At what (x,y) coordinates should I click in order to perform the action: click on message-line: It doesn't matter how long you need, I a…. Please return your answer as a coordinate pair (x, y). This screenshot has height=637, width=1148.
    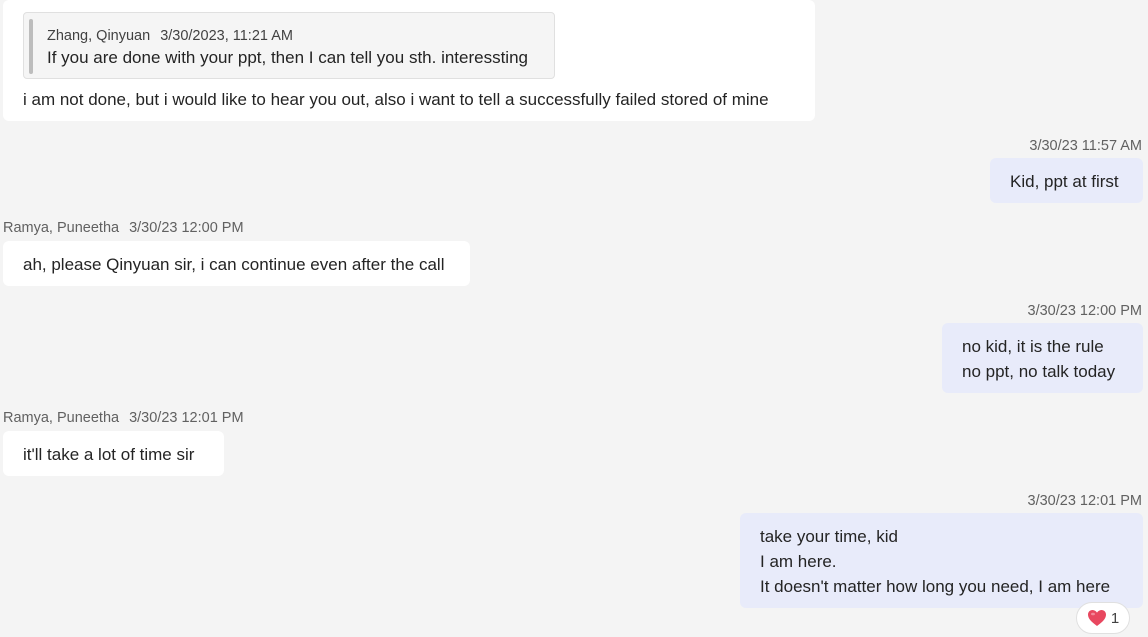
    Looking at the image, I should click on (935, 586).